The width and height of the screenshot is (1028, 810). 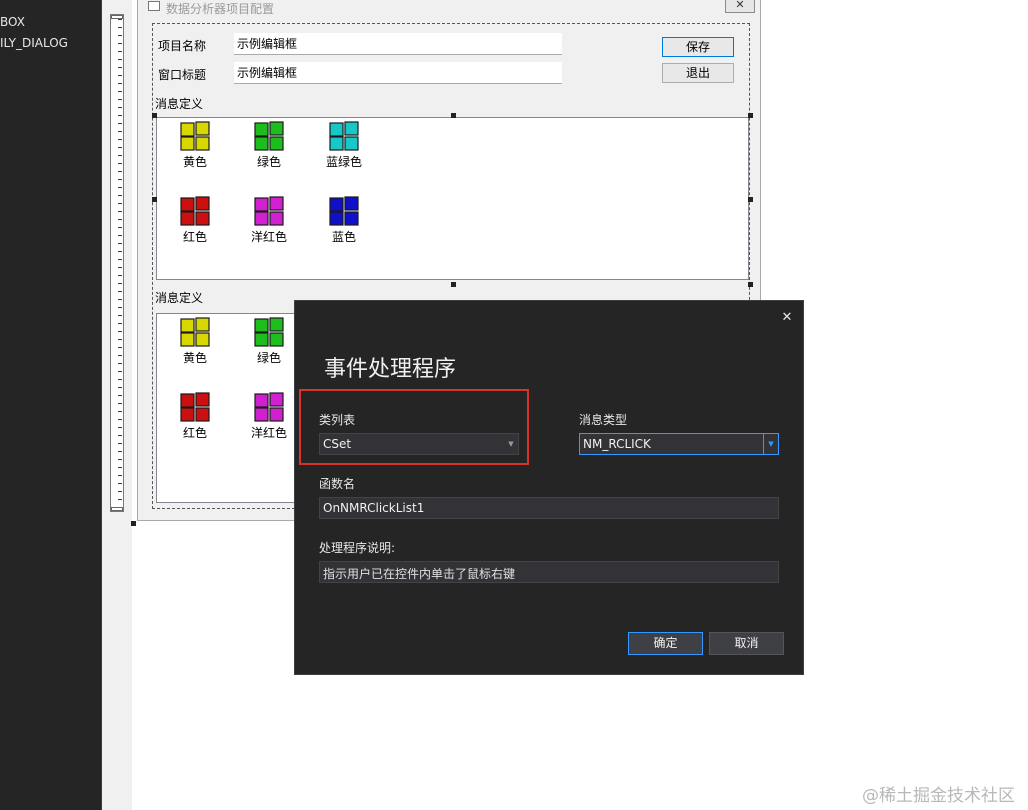 I want to click on watermark: @稀土掘金技术社区, so click(x=938, y=796).